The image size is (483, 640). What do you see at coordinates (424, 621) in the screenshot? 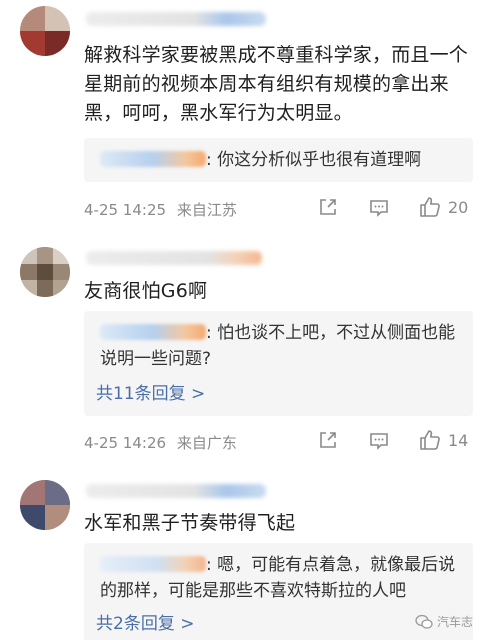
I see `wechat-icon` at bounding box center [424, 621].